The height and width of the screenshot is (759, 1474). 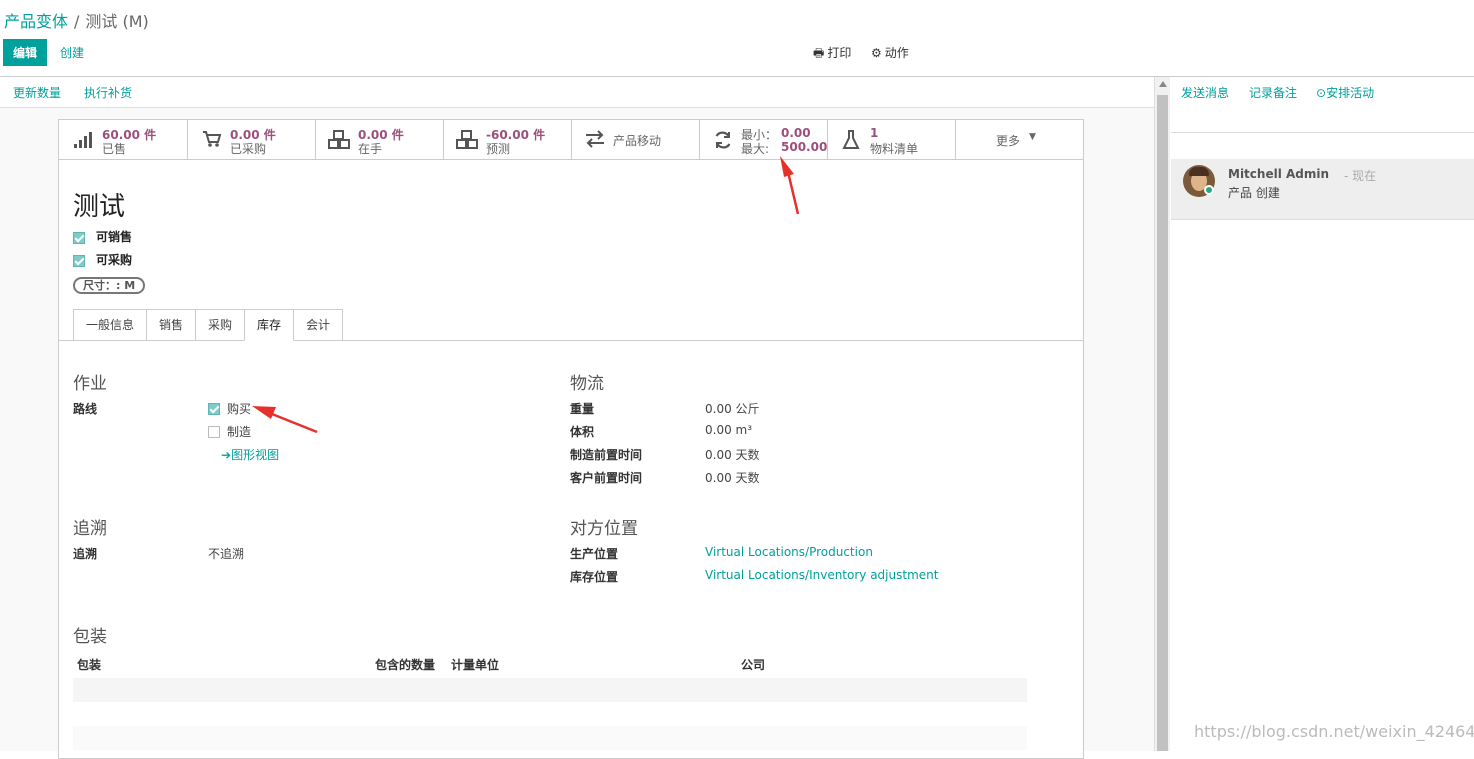 I want to click on company-column-header: 公司, so click(x=753, y=664).